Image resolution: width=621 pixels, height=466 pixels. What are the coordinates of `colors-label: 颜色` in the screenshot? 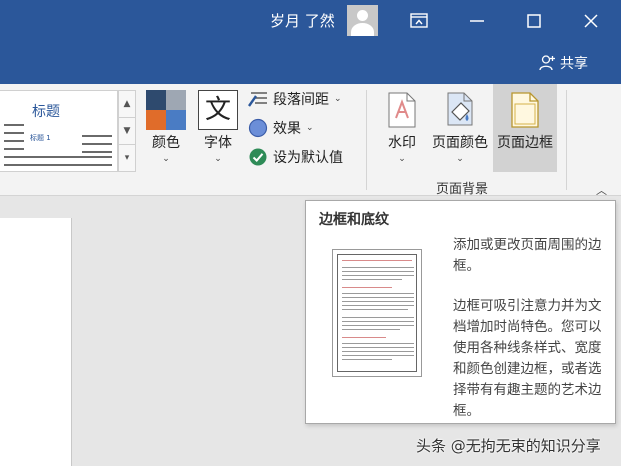 It's located at (166, 143).